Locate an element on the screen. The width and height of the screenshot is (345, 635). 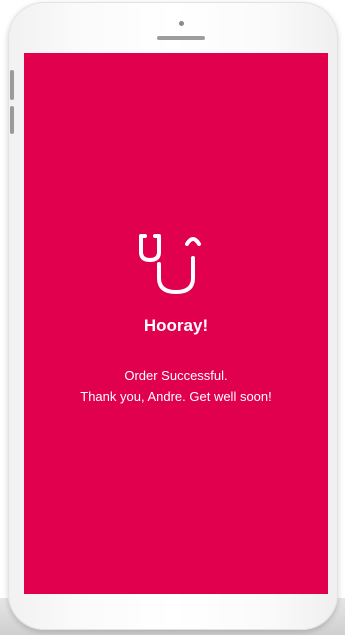
stethoscope-smile-icon is located at coordinates (170, 264).